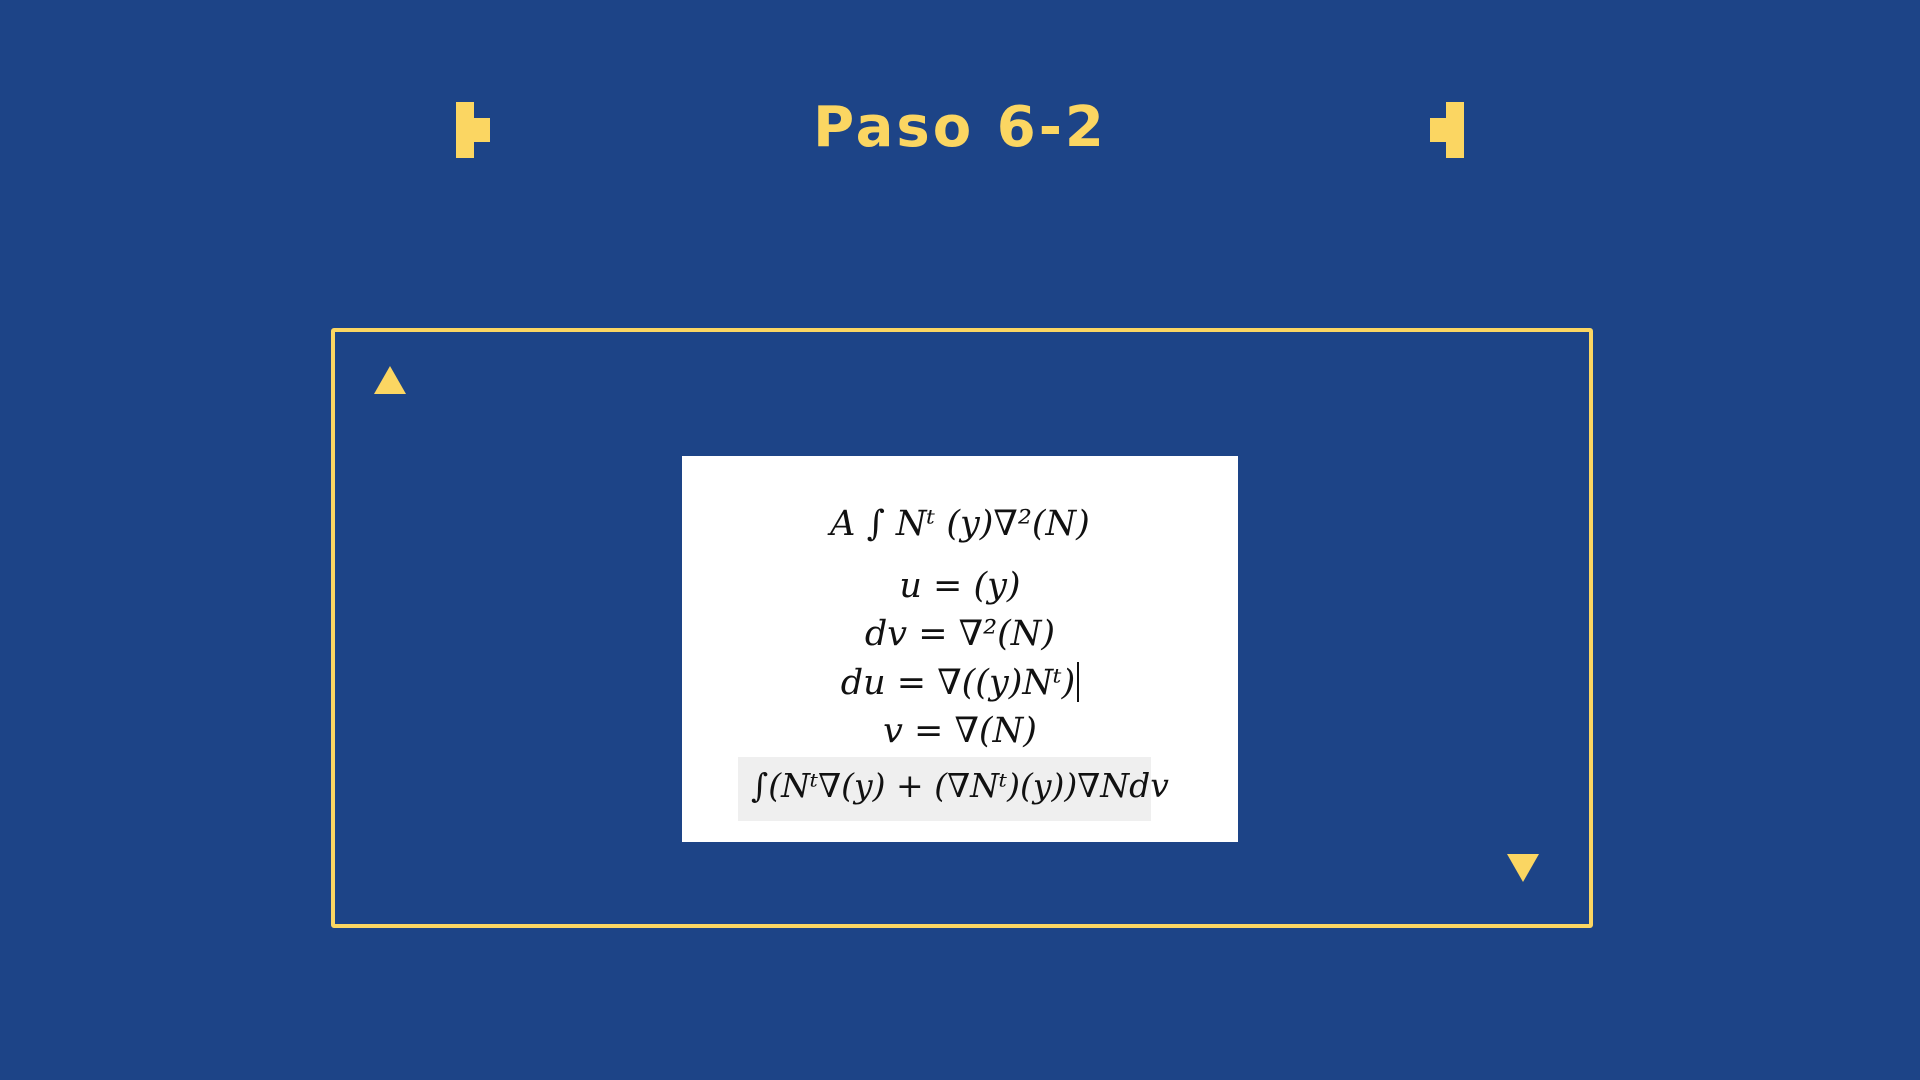 Image resolution: width=1920 pixels, height=1080 pixels. I want to click on equation-integral: A ∫ Nᵗ (y)∇²(N), so click(960, 524).